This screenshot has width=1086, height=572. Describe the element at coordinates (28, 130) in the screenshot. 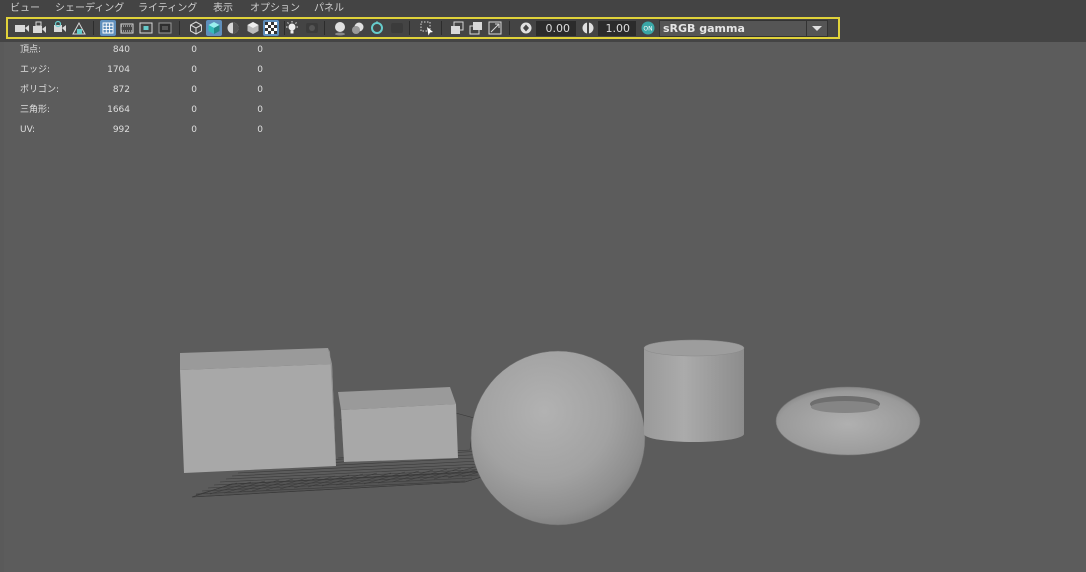

I see `hud-label-uvs: UV:` at that location.